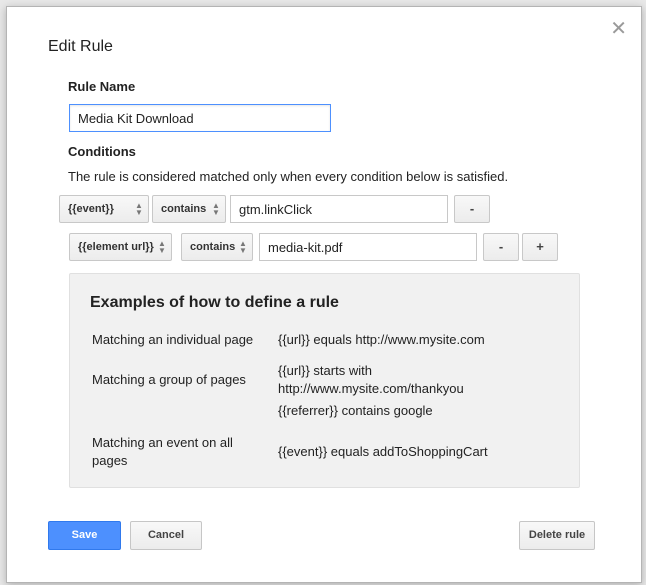 The image size is (646, 585). Describe the element at coordinates (214, 302) in the screenshot. I see `examples-title: Examples of how to define a rule` at that location.